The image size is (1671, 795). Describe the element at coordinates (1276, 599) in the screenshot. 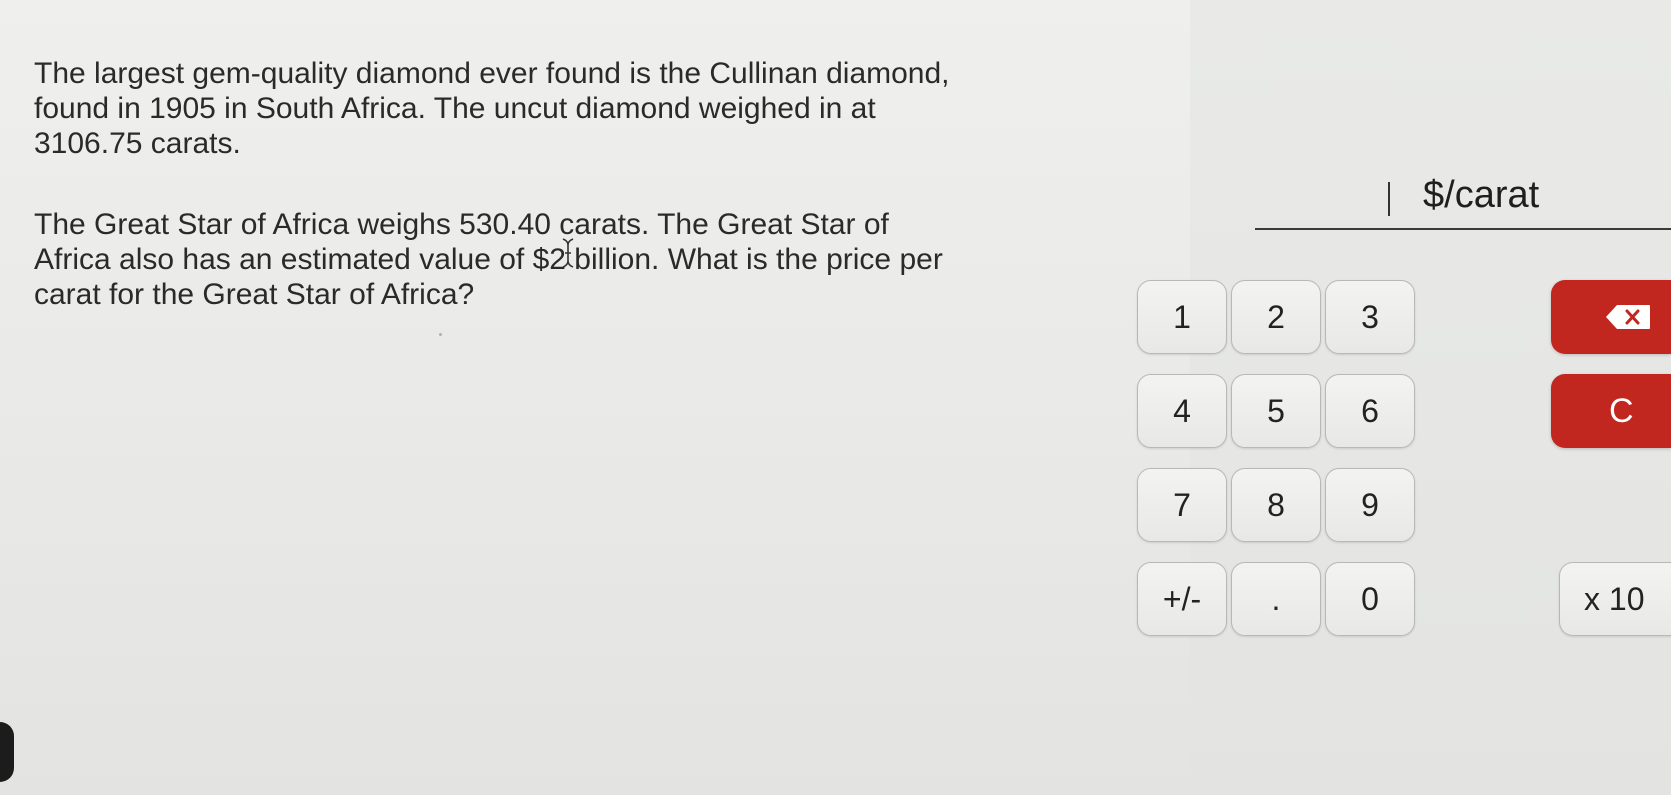

I see `decimal-button: .` at that location.